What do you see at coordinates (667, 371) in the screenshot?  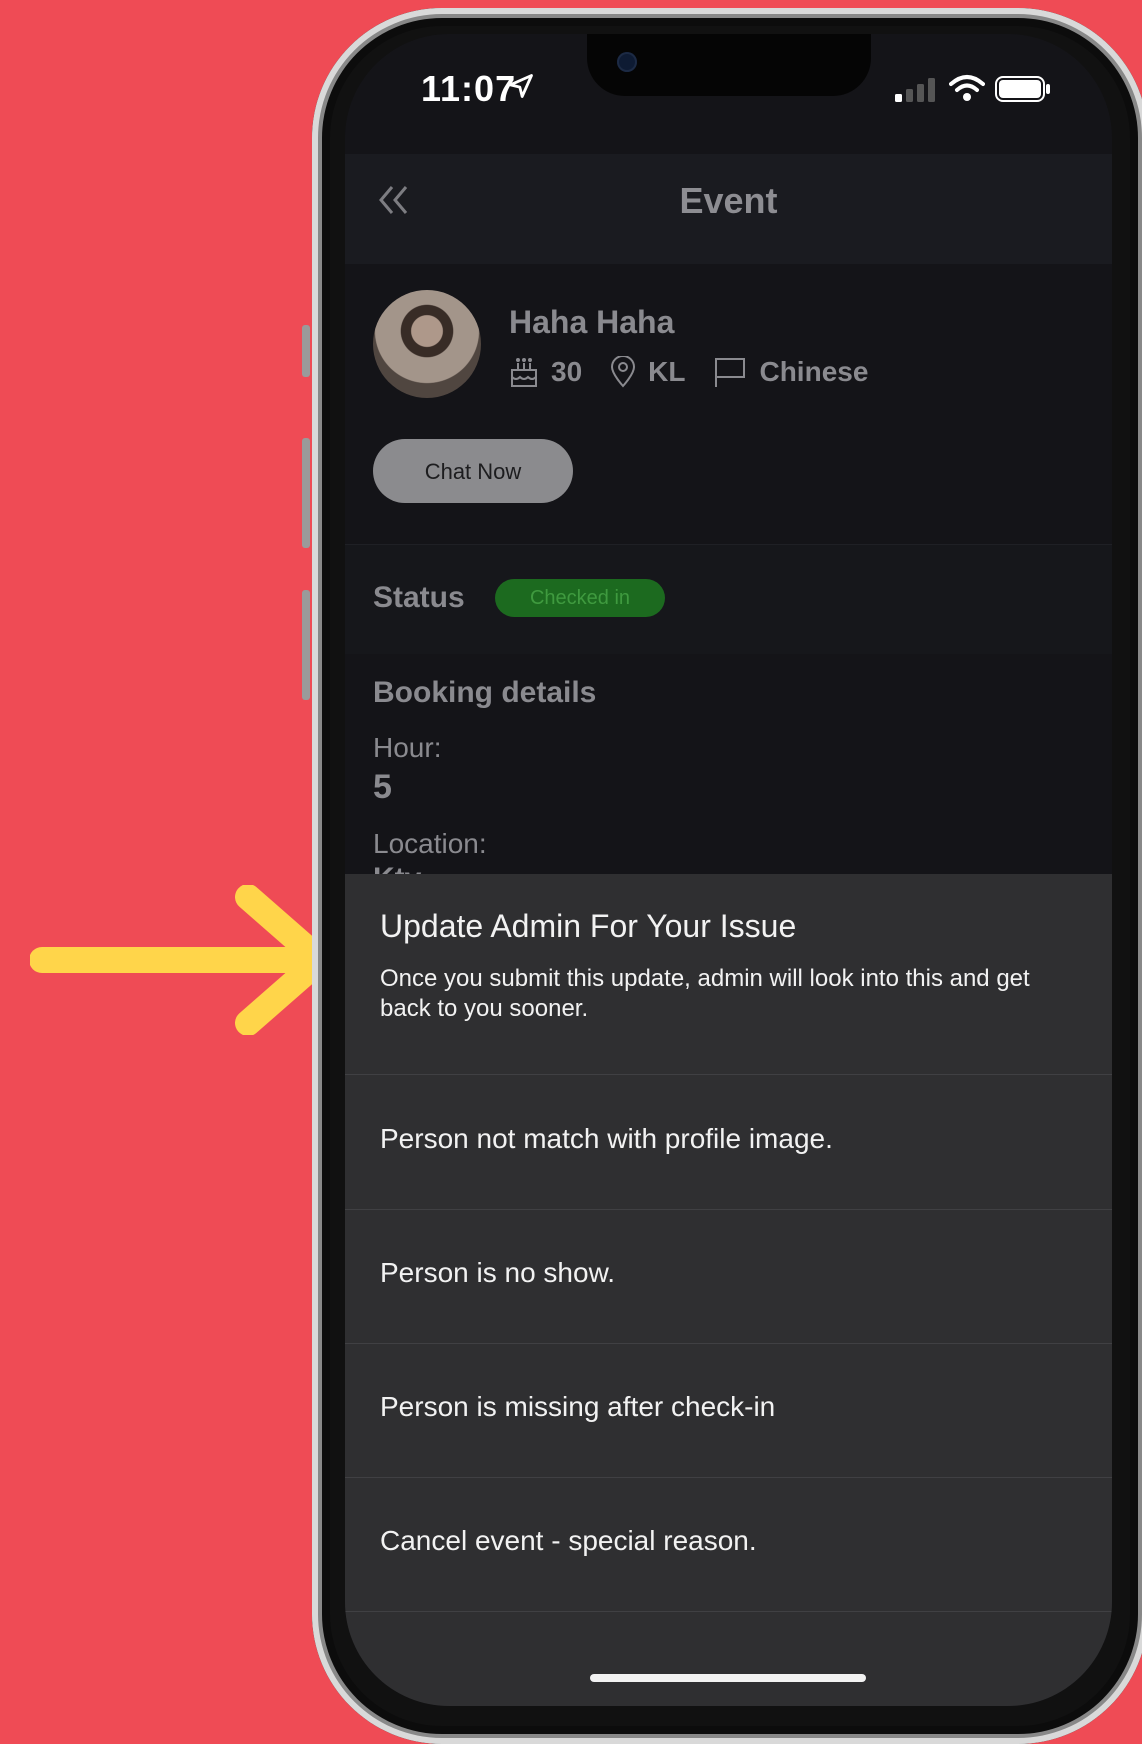 I see `profile-location: KL` at bounding box center [667, 371].